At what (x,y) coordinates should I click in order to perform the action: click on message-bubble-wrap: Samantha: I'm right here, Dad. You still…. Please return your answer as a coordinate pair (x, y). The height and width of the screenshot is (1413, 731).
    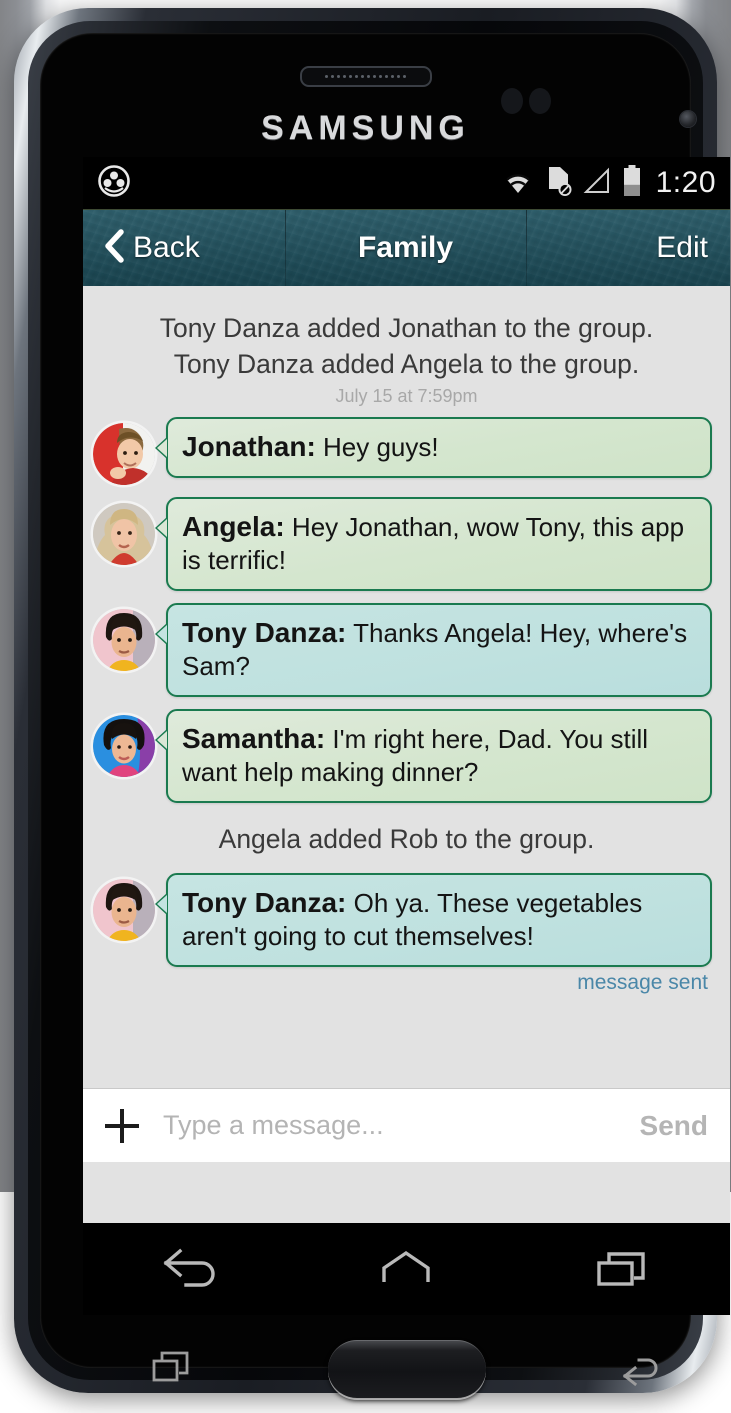
    Looking at the image, I should click on (433, 756).